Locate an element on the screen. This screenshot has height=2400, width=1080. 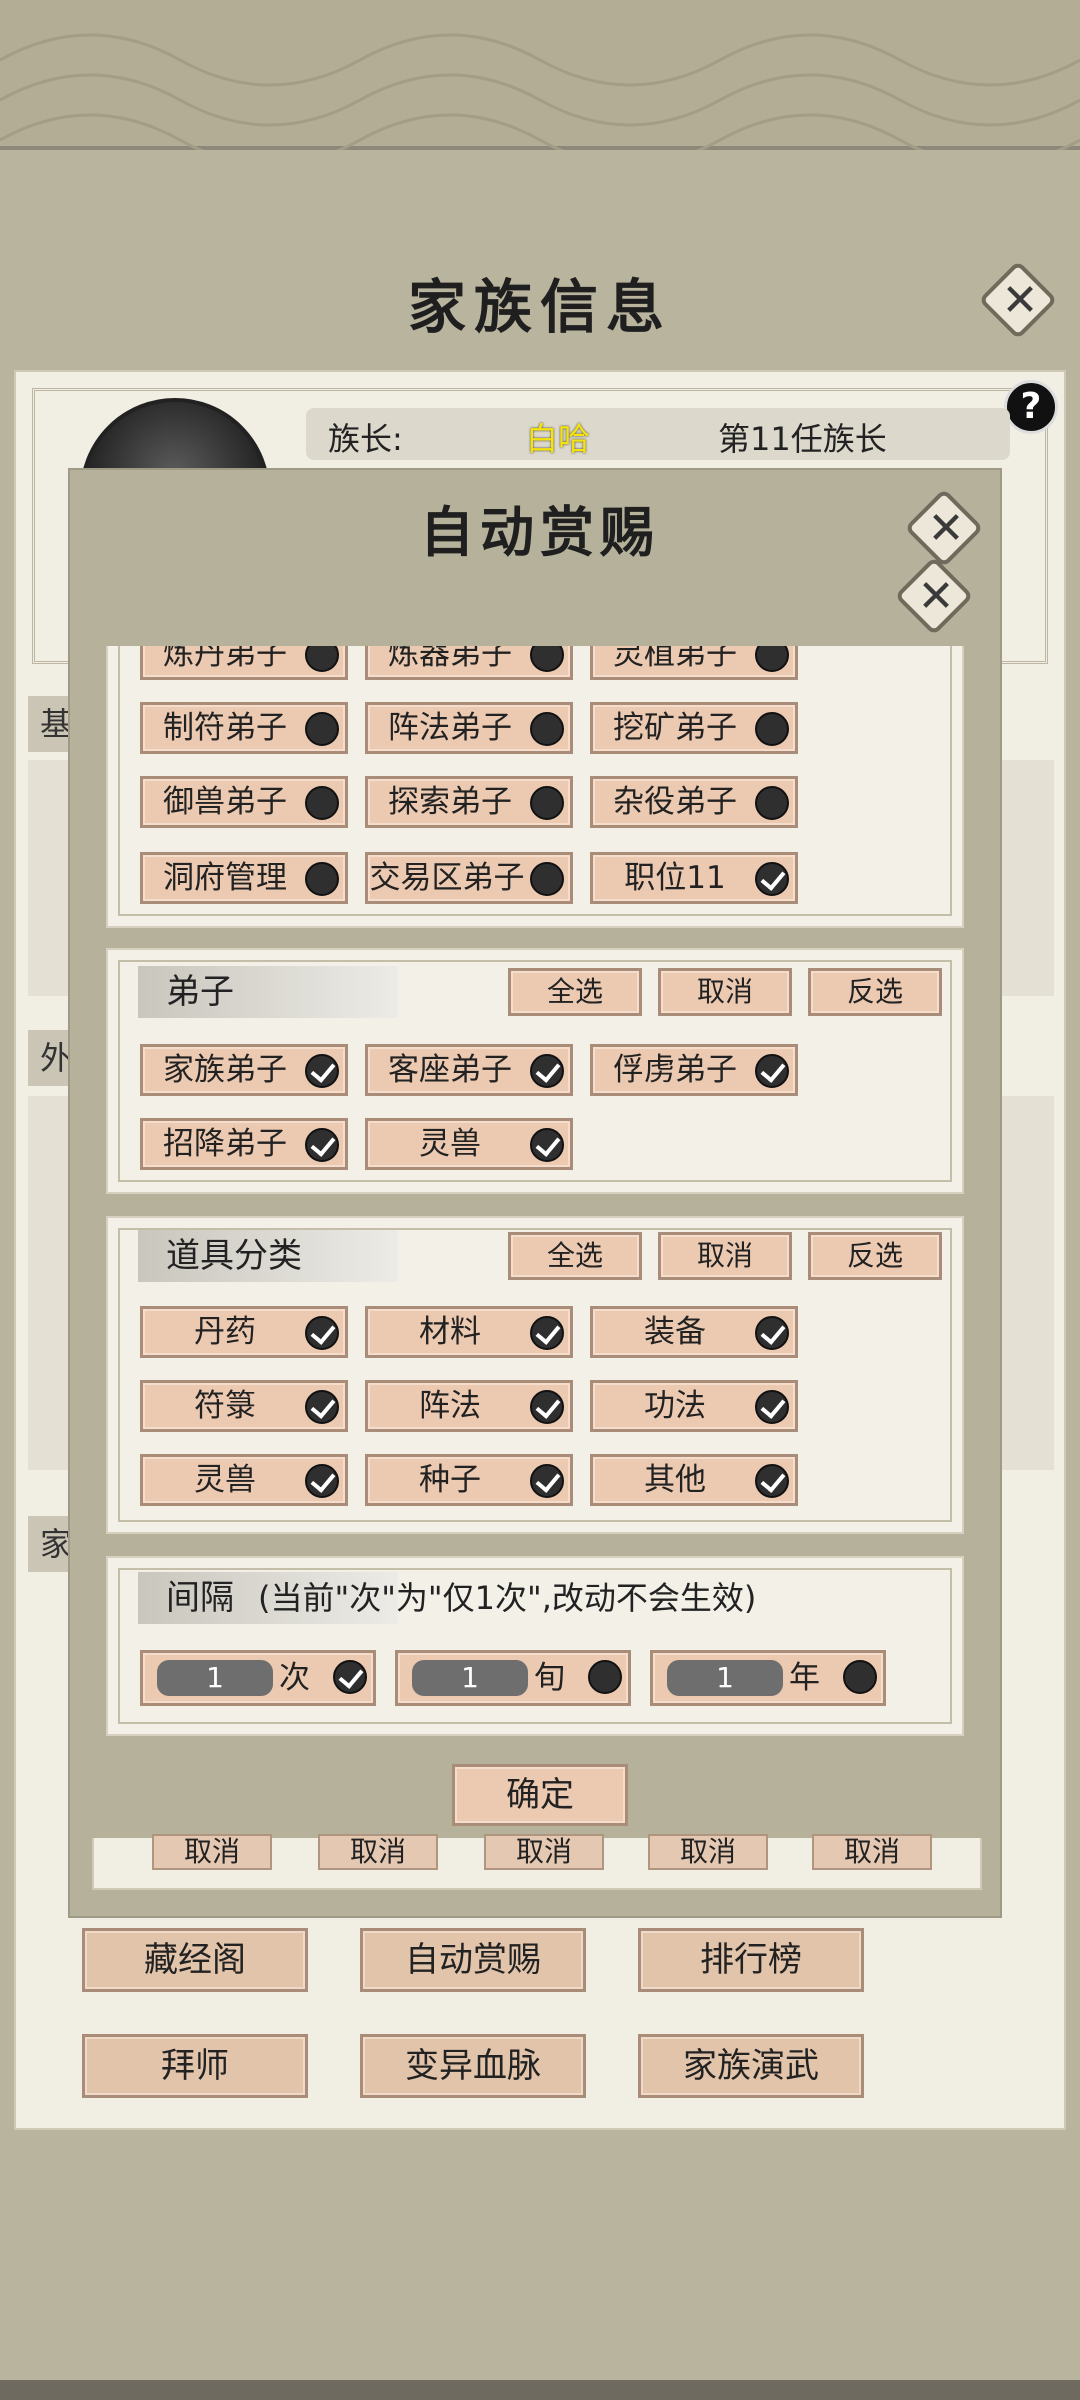
family-martial-button: 家族演武 is located at coordinates (751, 2066).